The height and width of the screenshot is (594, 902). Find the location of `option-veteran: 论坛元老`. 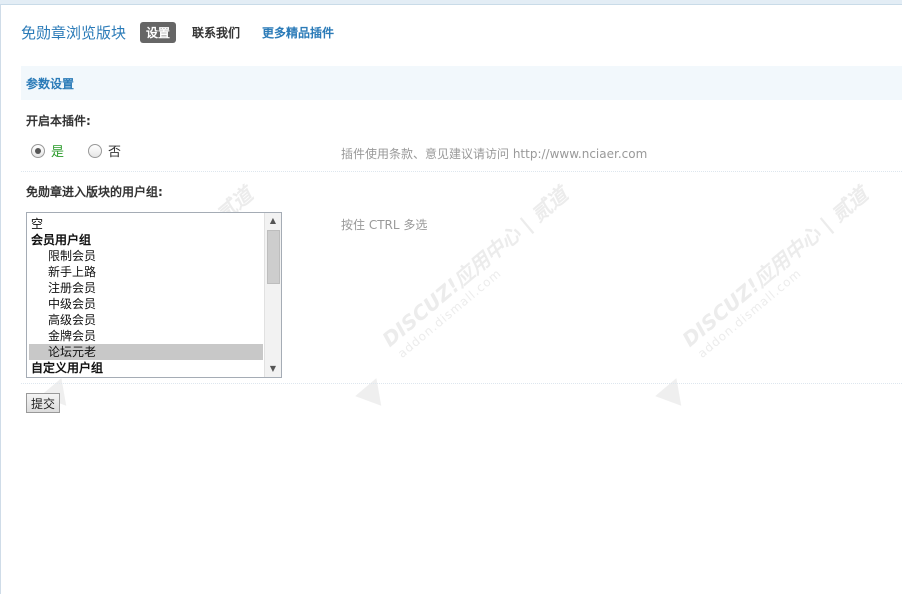

option-veteran: 论坛元老 is located at coordinates (146, 352).